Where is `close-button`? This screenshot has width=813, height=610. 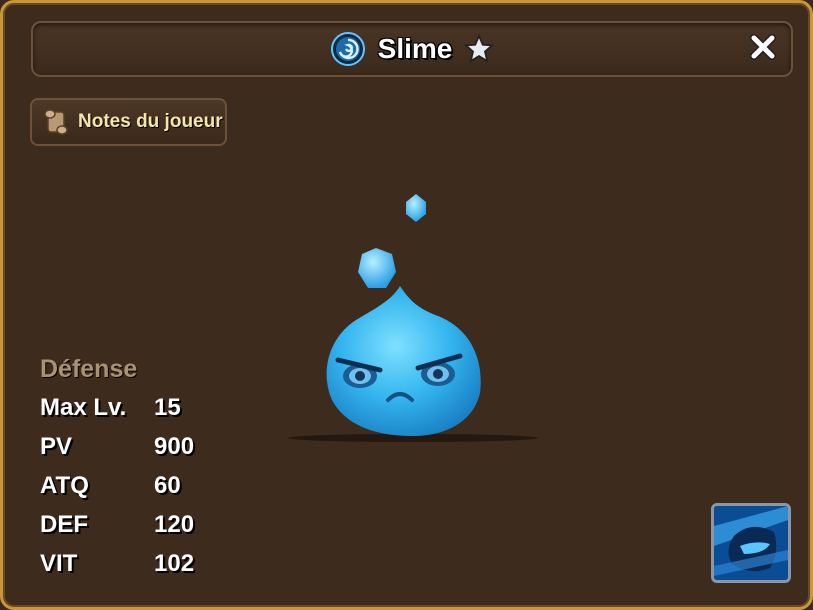
close-button is located at coordinates (763, 47).